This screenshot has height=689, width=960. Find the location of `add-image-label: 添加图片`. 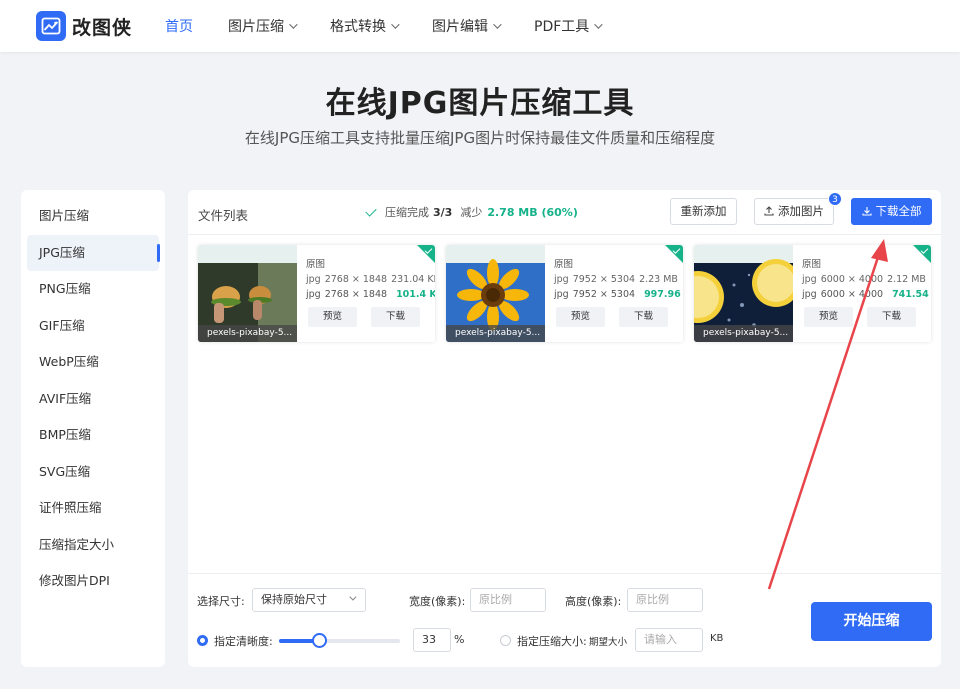

add-image-label: 添加图片 is located at coordinates (801, 211).